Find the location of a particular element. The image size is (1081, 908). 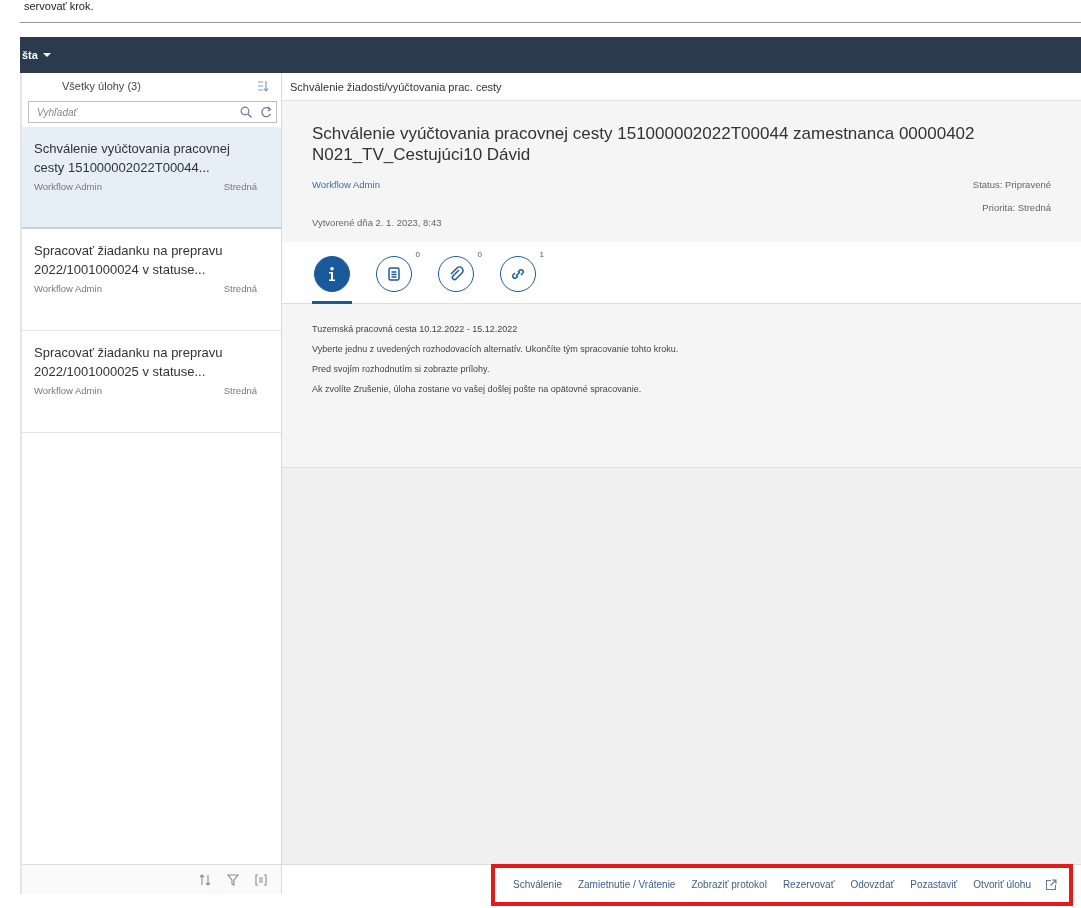

priority-text: Priorita: Stredná is located at coordinates (1016, 207).